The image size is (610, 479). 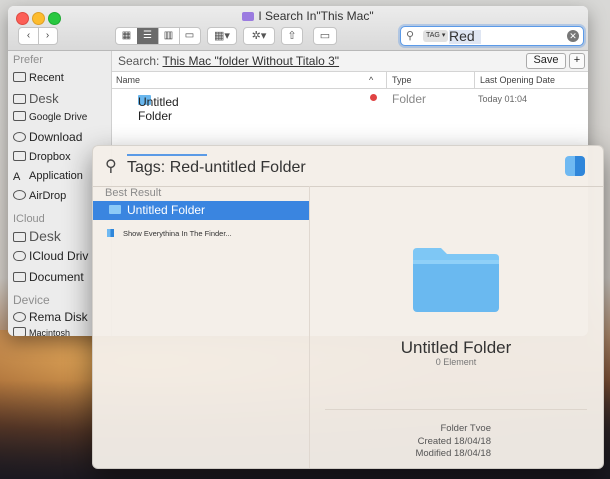 I want to click on download-icon, so click(x=19, y=137).